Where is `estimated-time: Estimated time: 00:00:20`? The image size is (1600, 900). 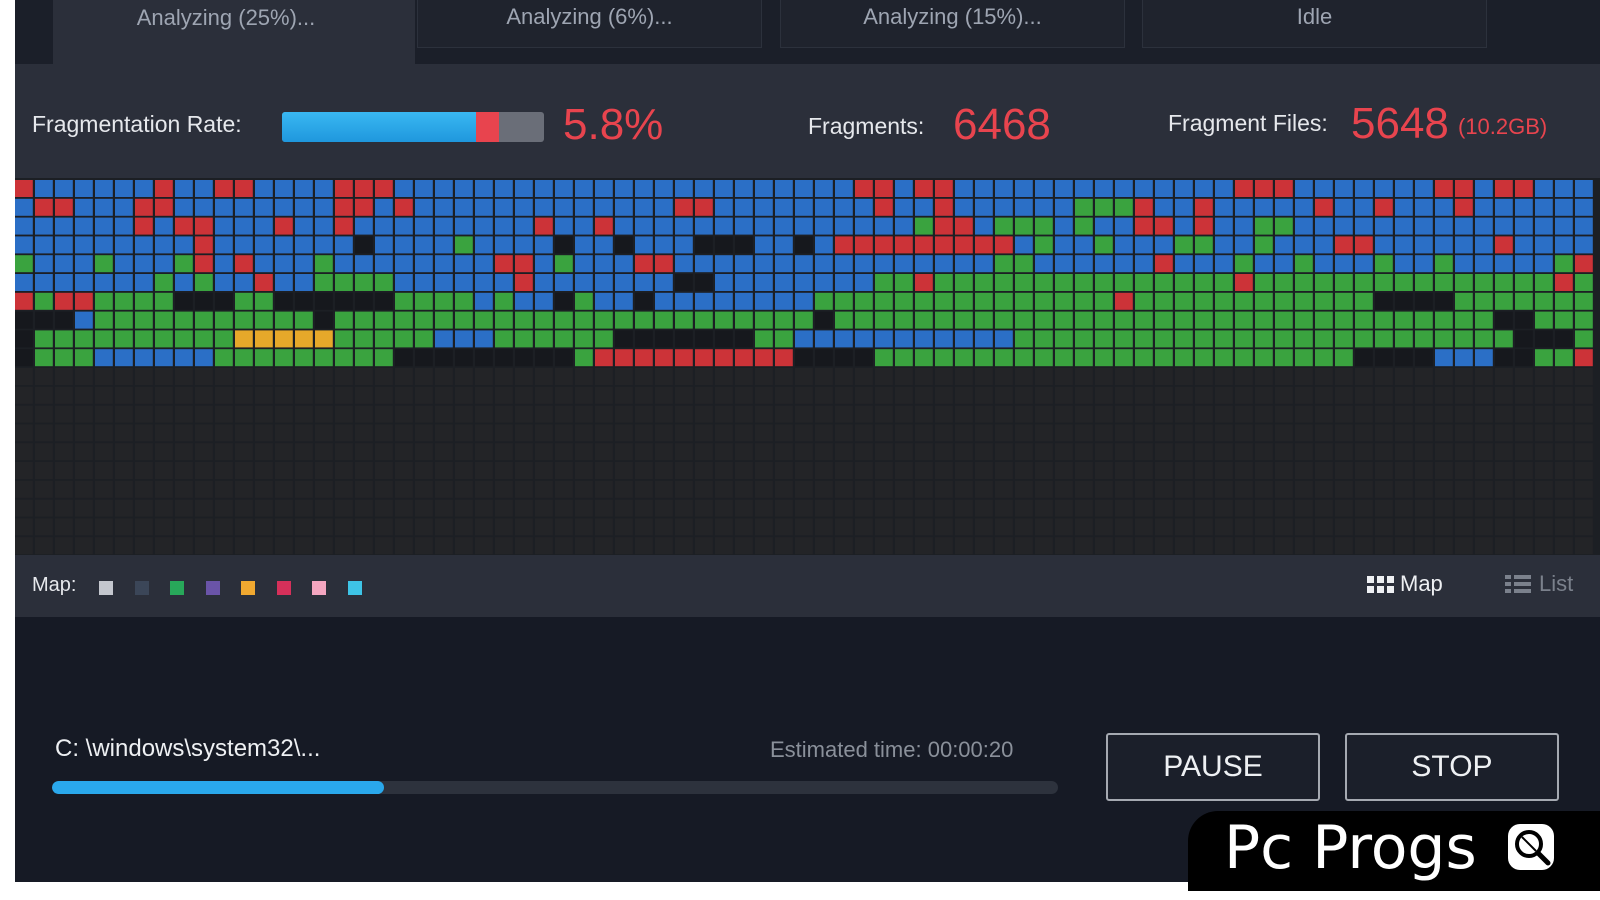
estimated-time: Estimated time: 00:00:20 is located at coordinates (892, 749).